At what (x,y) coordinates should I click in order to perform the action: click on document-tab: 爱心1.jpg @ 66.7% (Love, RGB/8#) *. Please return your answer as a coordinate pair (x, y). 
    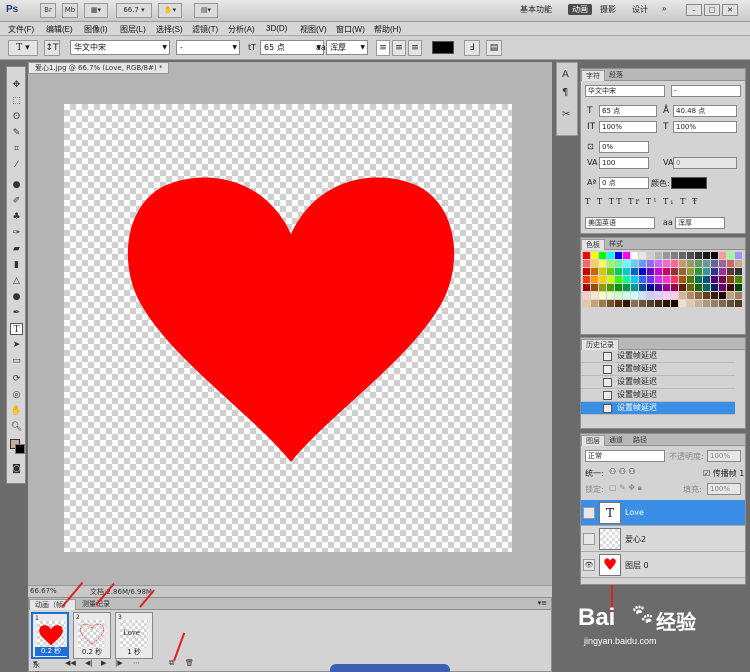
    Looking at the image, I should click on (99, 68).